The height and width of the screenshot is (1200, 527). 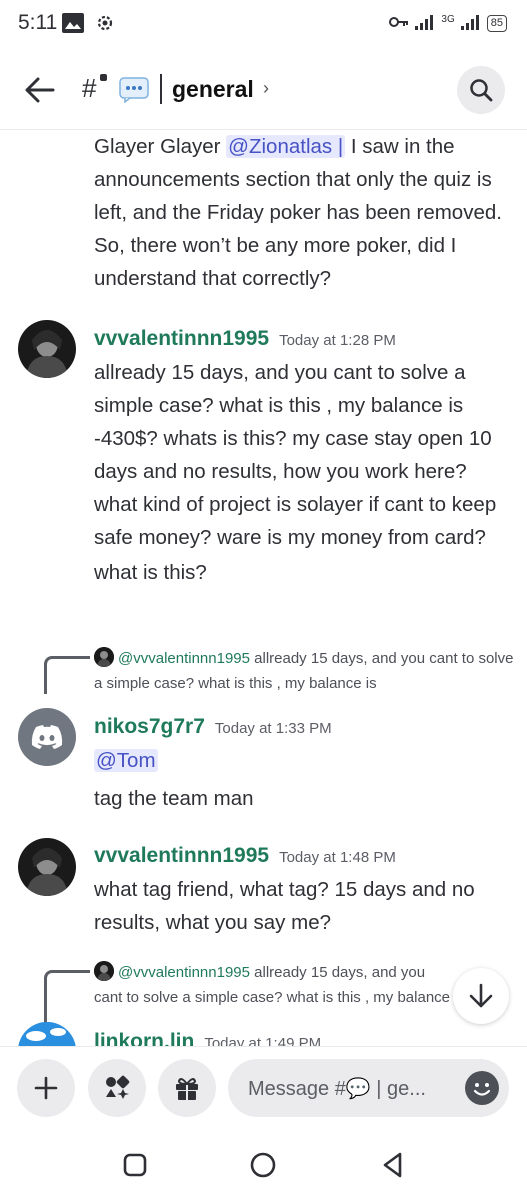 I want to click on chevron-right-icon: ›, so click(x=266, y=88).